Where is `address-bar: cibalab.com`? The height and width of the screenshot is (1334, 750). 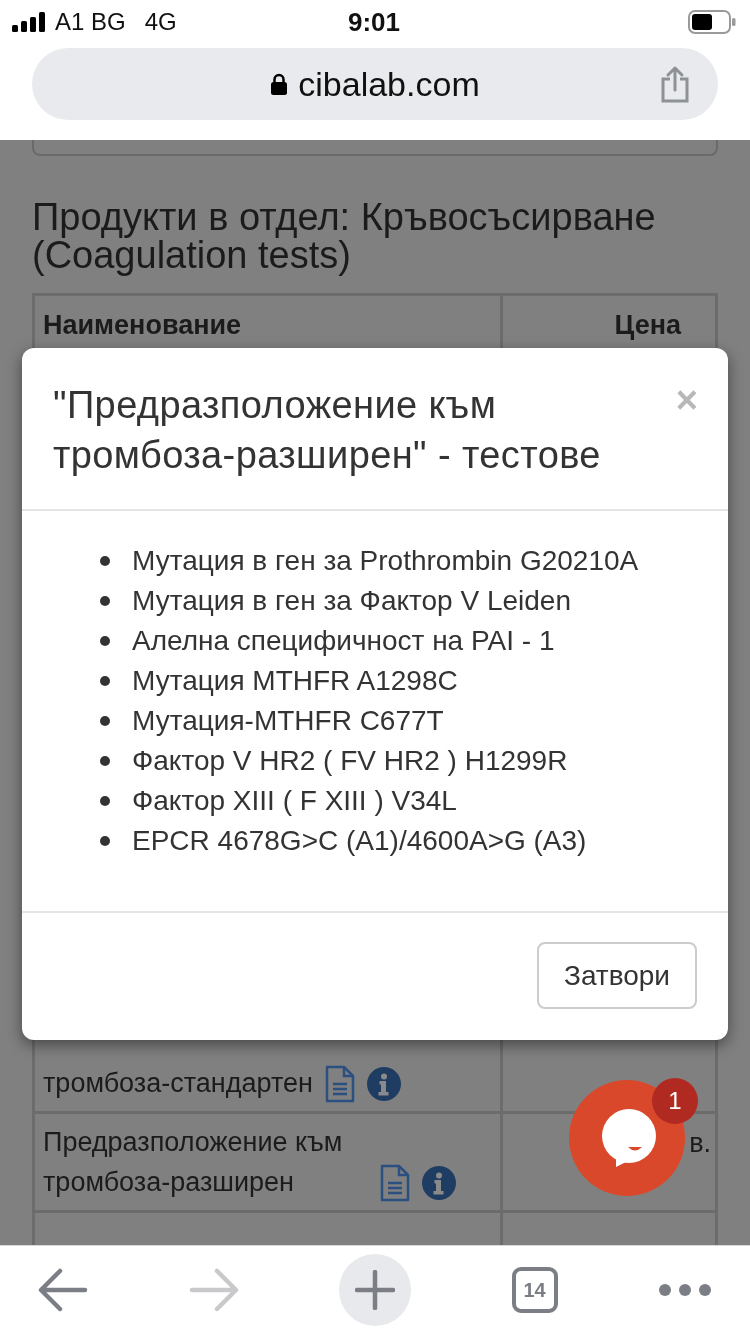 address-bar: cibalab.com is located at coordinates (375, 84).